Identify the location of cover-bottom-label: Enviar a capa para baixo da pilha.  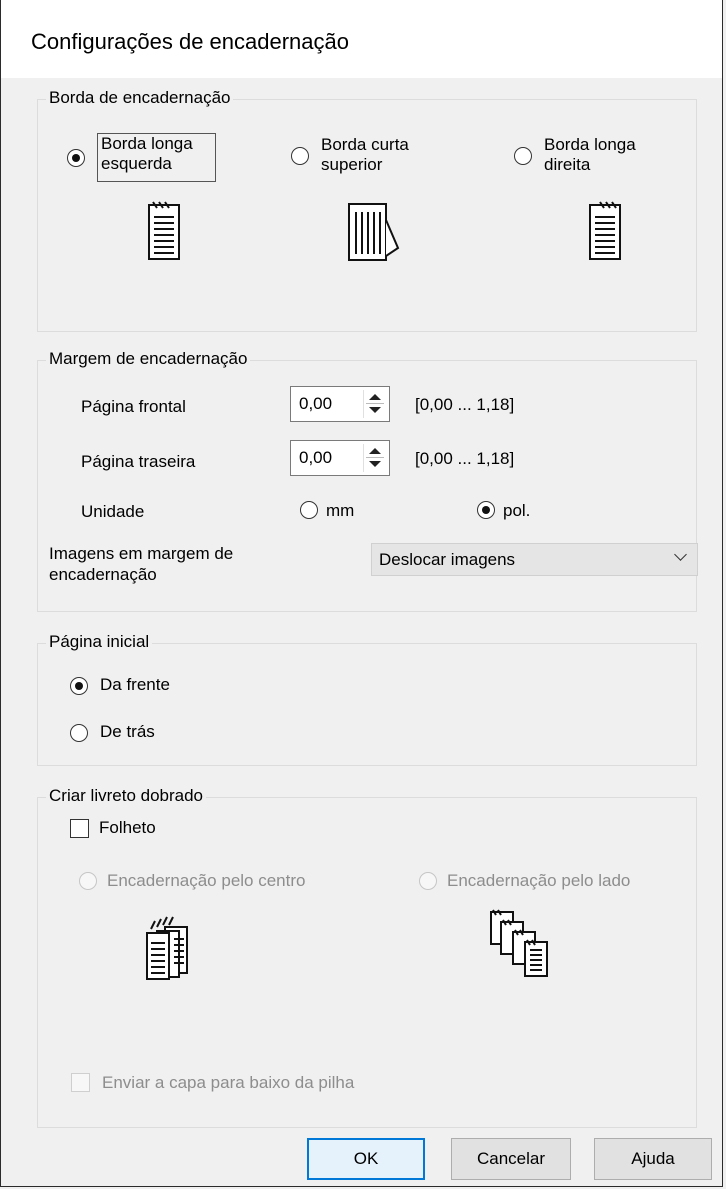
(228, 1083).